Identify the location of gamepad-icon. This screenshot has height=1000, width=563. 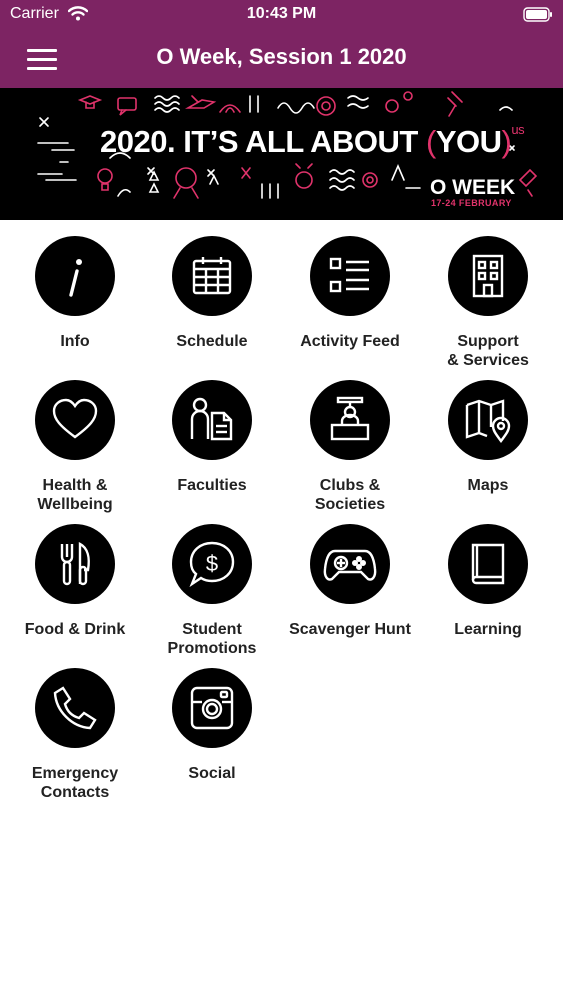
(350, 564).